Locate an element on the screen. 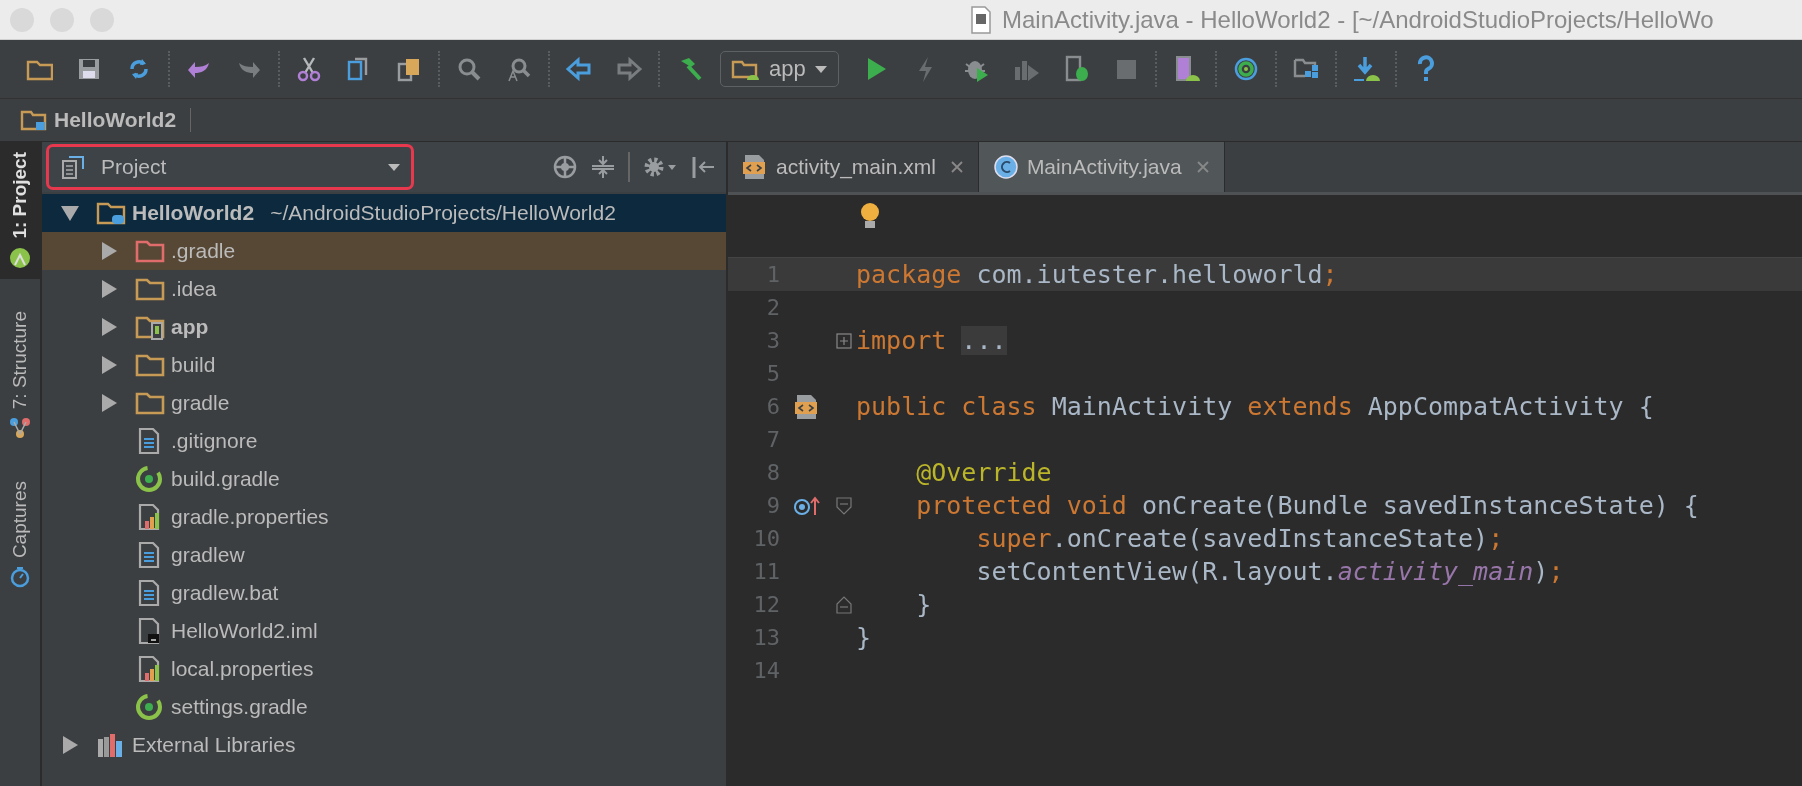 Image resolution: width=1802 pixels, height=786 pixels. tree-item: gradle.properties is located at coordinates (384, 517).